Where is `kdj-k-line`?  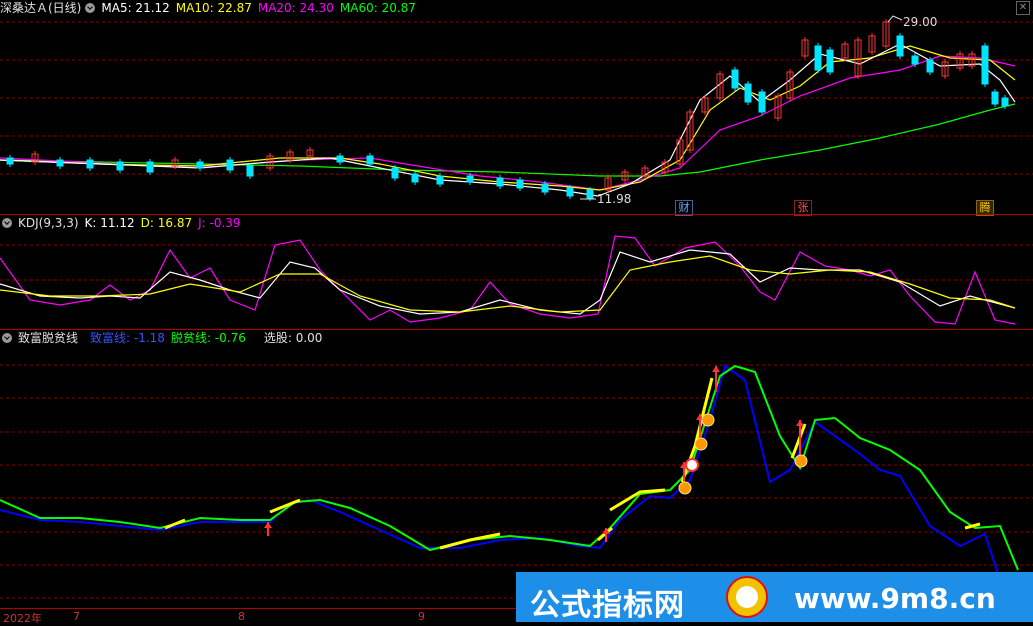
kdj-k-line is located at coordinates (508, 282).